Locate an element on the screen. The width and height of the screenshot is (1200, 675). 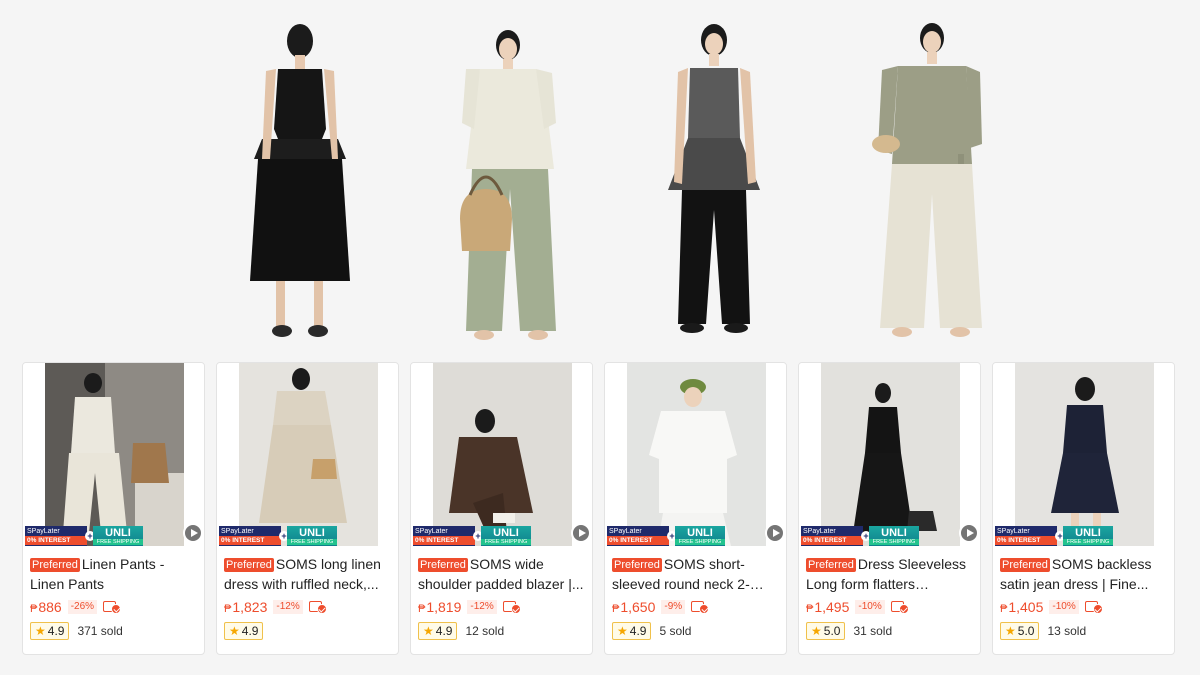
hero-model-2-image is located at coordinates (512, 184).